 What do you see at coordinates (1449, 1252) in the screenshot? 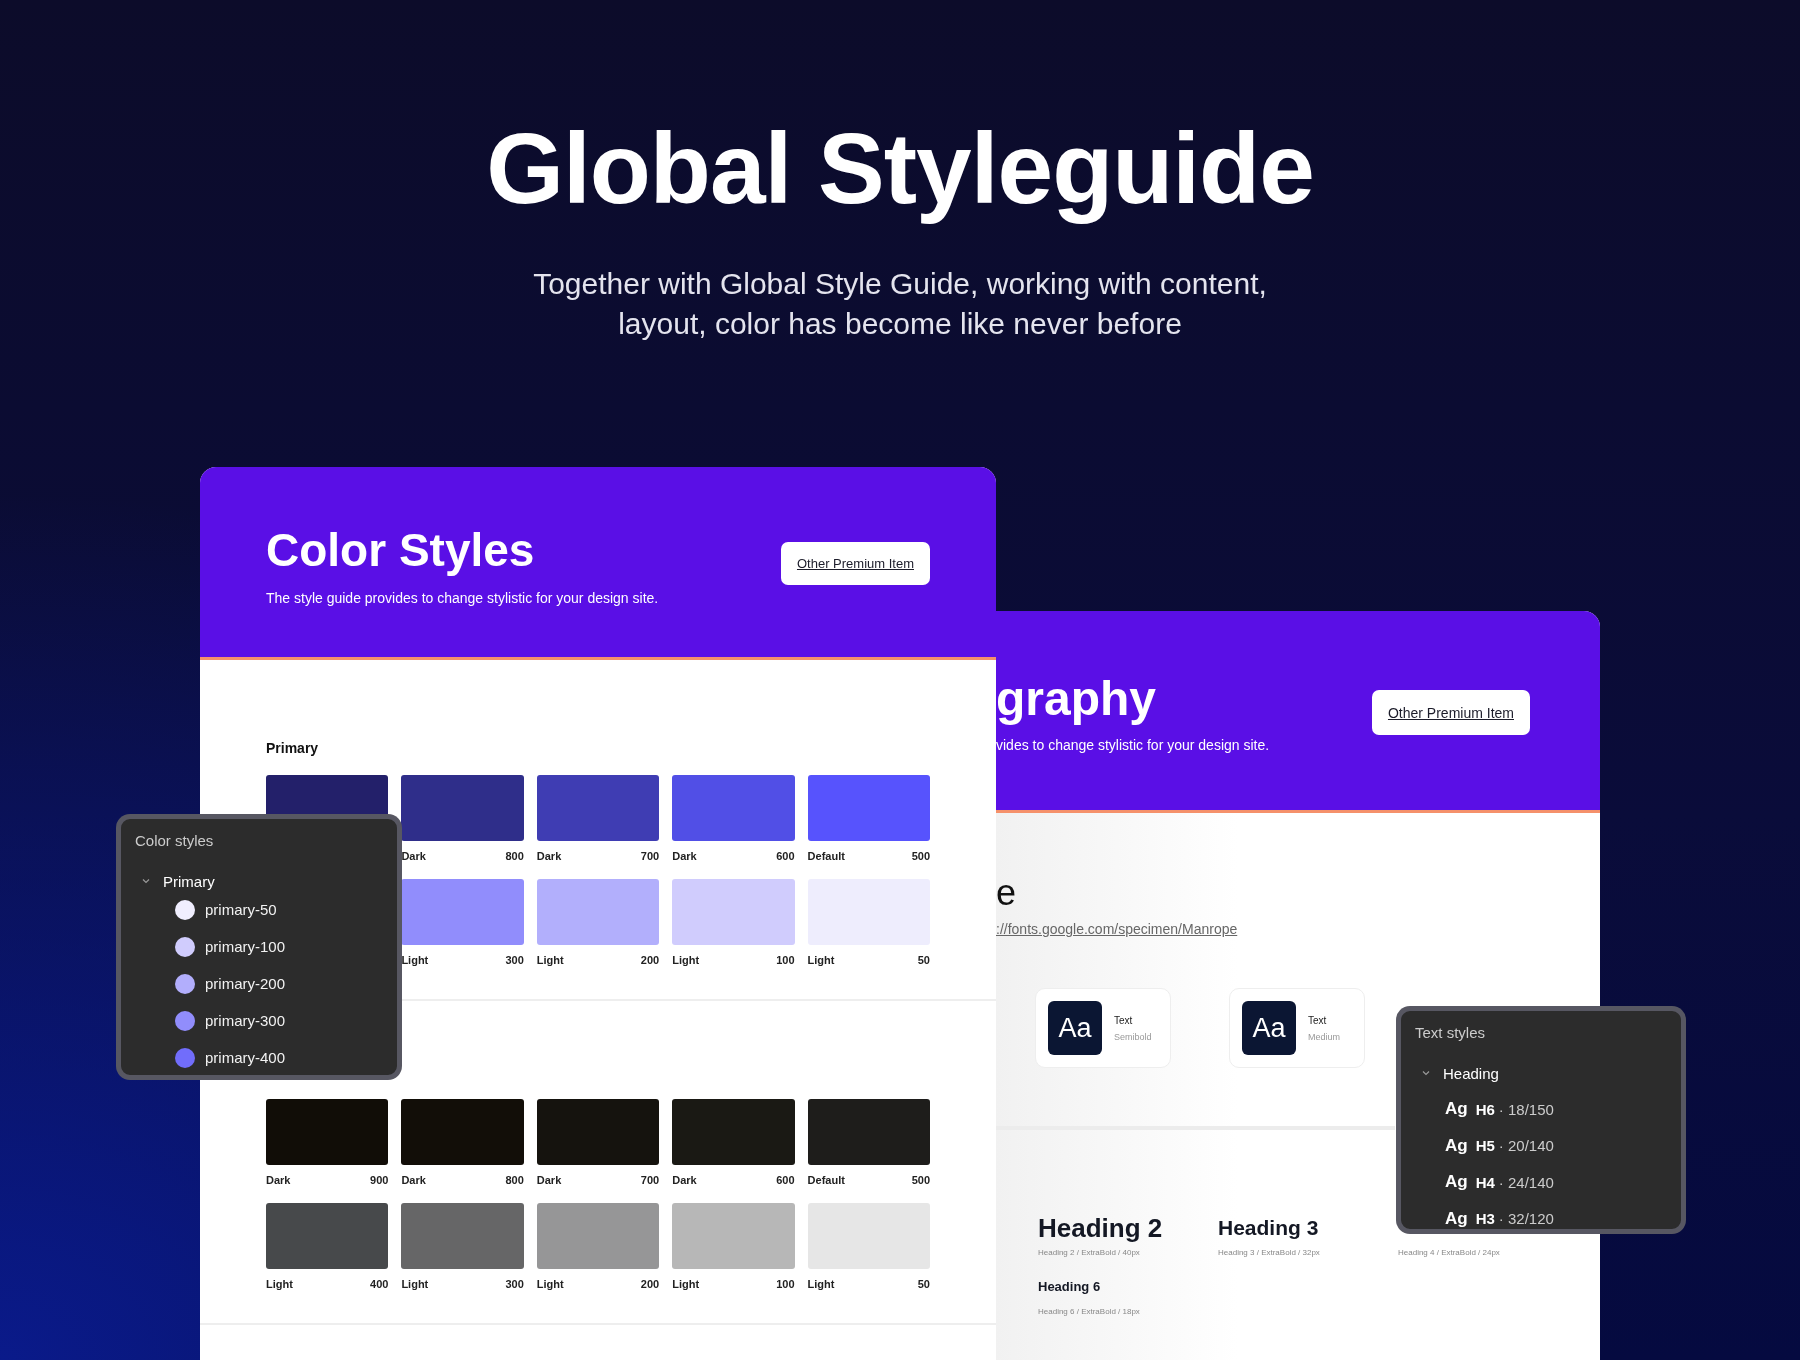
I see `heading-caption: Heading 4 / ExtraBold / 24px` at bounding box center [1449, 1252].